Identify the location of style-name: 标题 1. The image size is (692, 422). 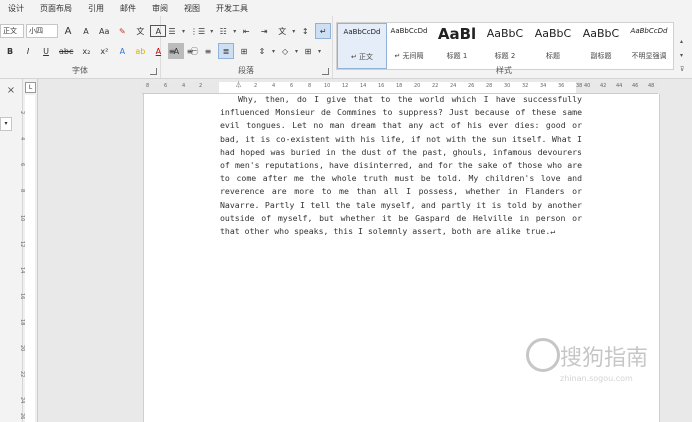
(457, 56).